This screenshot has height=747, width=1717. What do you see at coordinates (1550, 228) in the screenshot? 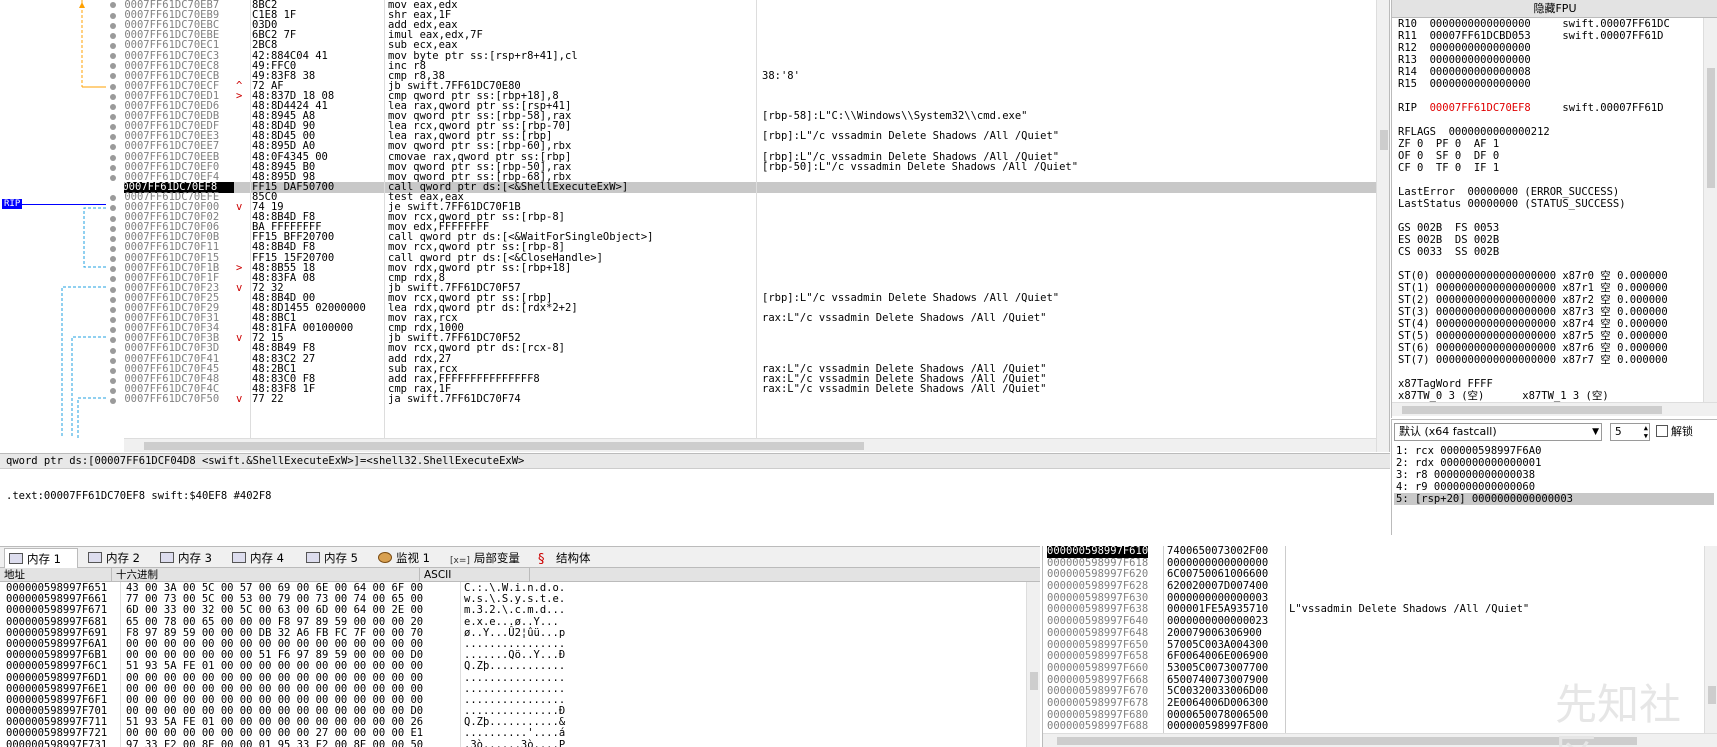
I see `register-line: GS 002B FS 0053` at bounding box center [1550, 228].